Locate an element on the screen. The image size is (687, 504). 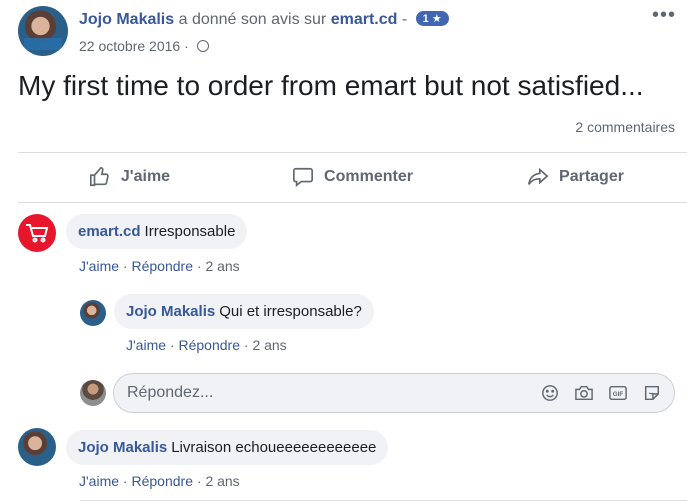
post-date: 22 octobre 2016 is located at coordinates (129, 46).